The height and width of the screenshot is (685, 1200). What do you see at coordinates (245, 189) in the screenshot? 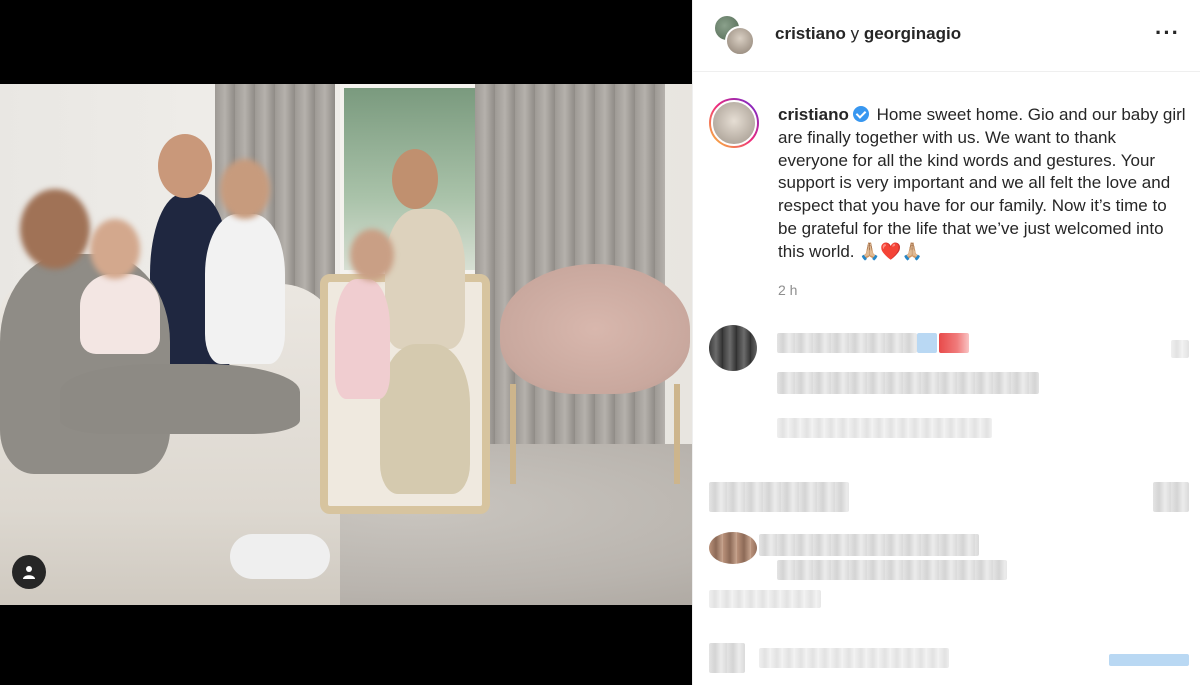
I see `photo-person-boy-head` at bounding box center [245, 189].